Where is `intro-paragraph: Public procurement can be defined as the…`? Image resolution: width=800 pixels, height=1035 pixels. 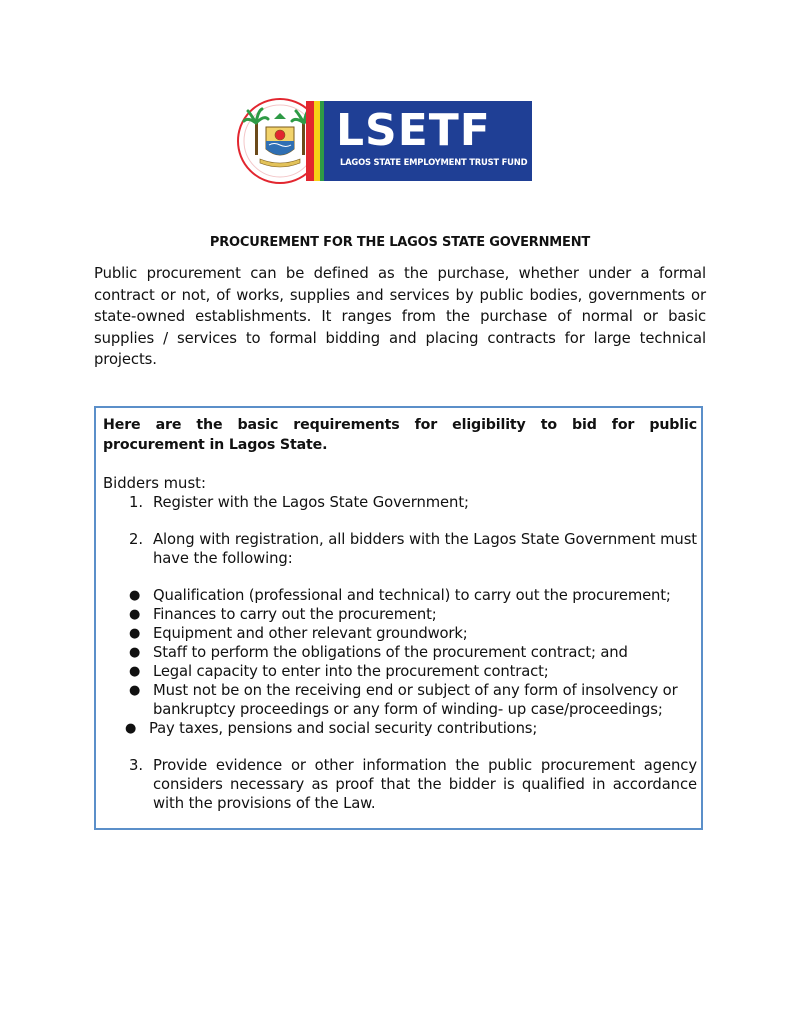
intro-paragraph: Public procurement can be defined as the… is located at coordinates (400, 316).